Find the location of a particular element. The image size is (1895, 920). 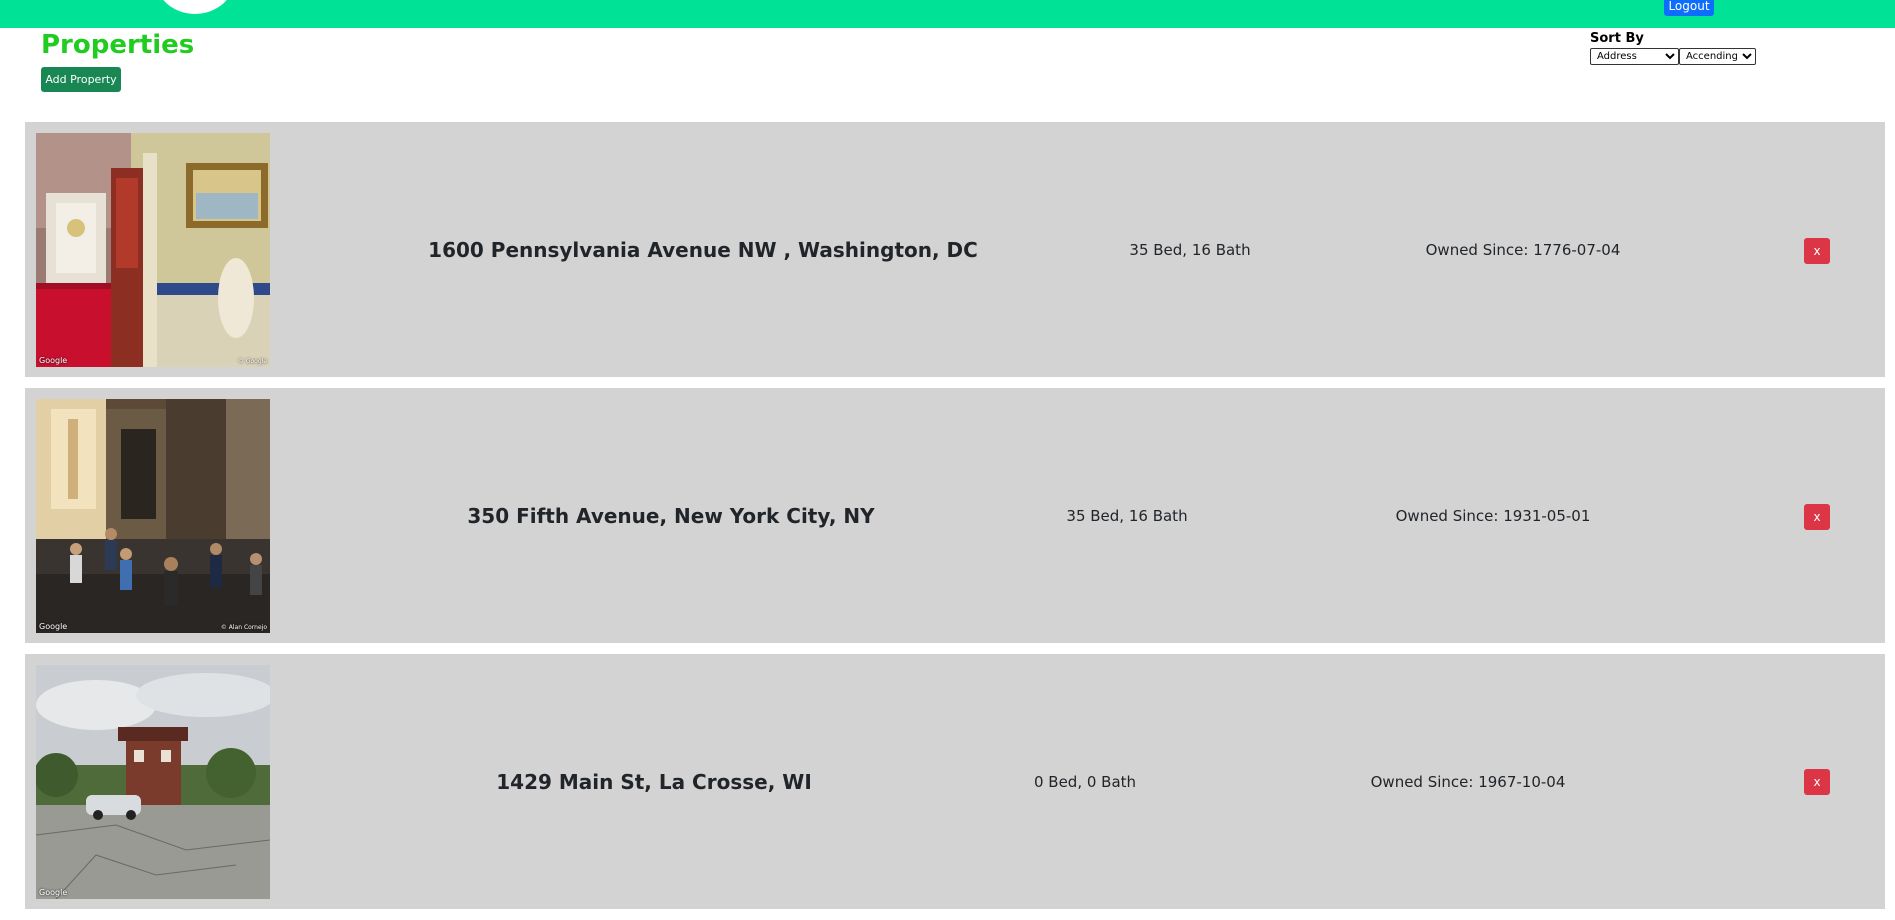

logout-button: Logout is located at coordinates (1689, 8).